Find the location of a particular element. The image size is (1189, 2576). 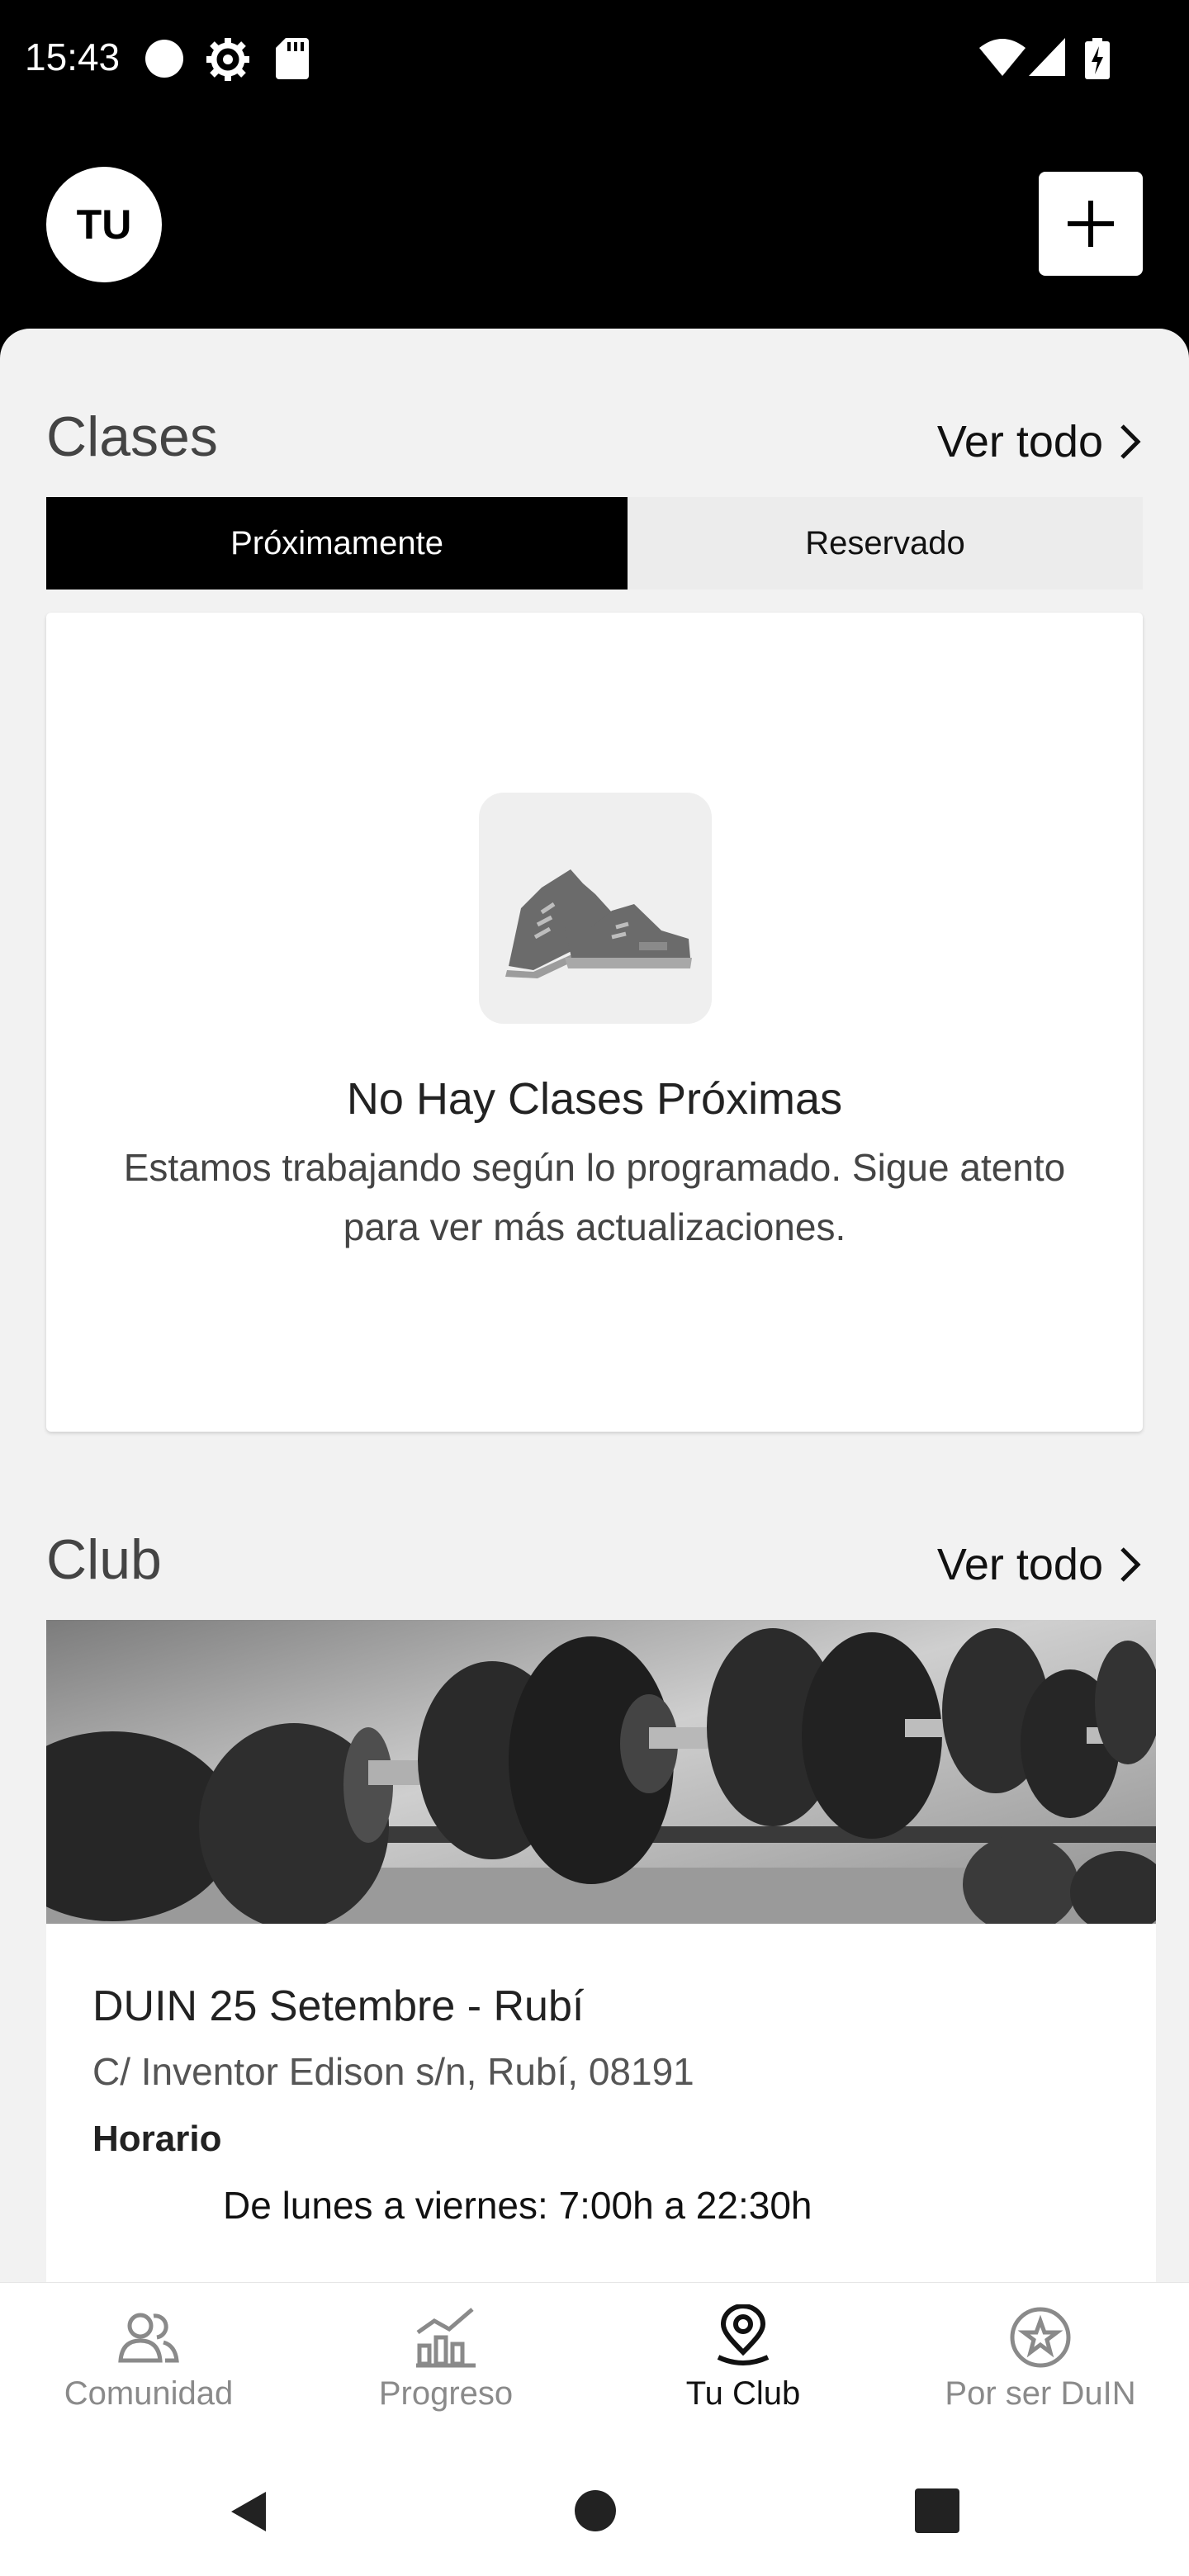

add-button is located at coordinates (1091, 224).